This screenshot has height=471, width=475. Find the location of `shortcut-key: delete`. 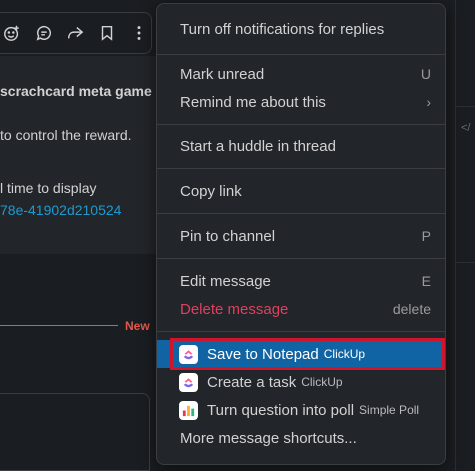

shortcut-key: delete is located at coordinates (411, 309).